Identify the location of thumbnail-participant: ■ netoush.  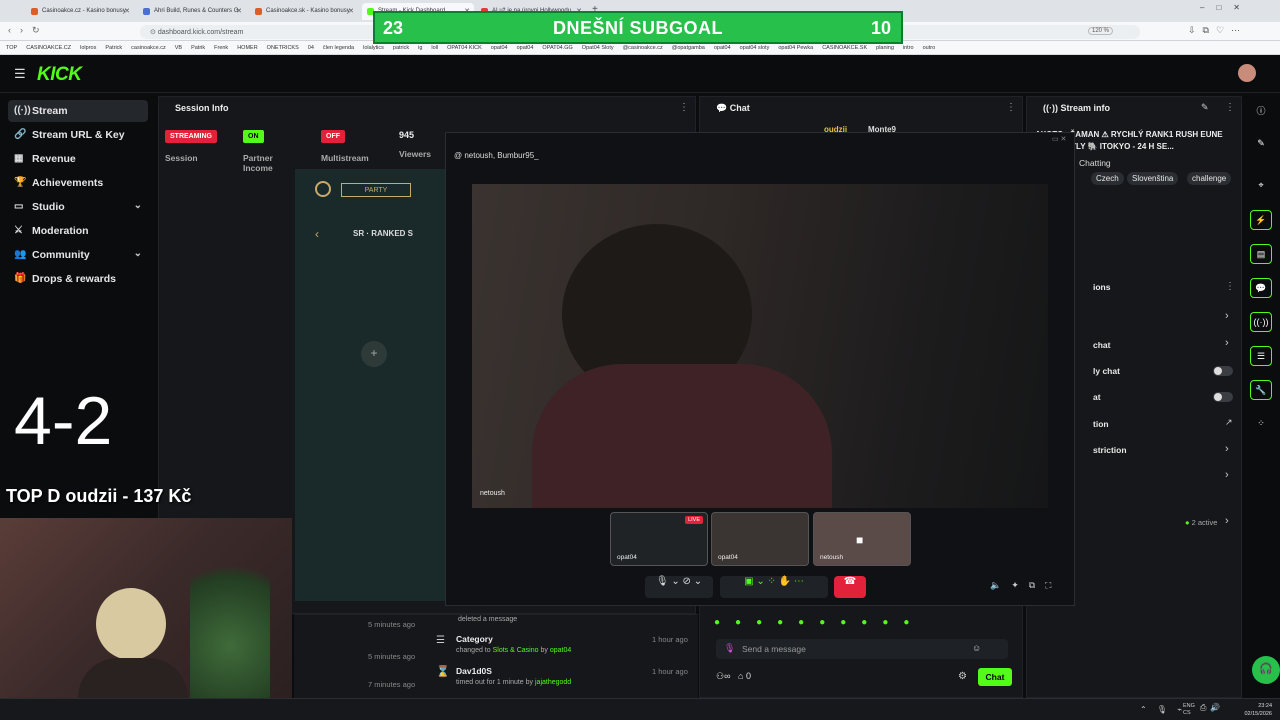
(862, 539).